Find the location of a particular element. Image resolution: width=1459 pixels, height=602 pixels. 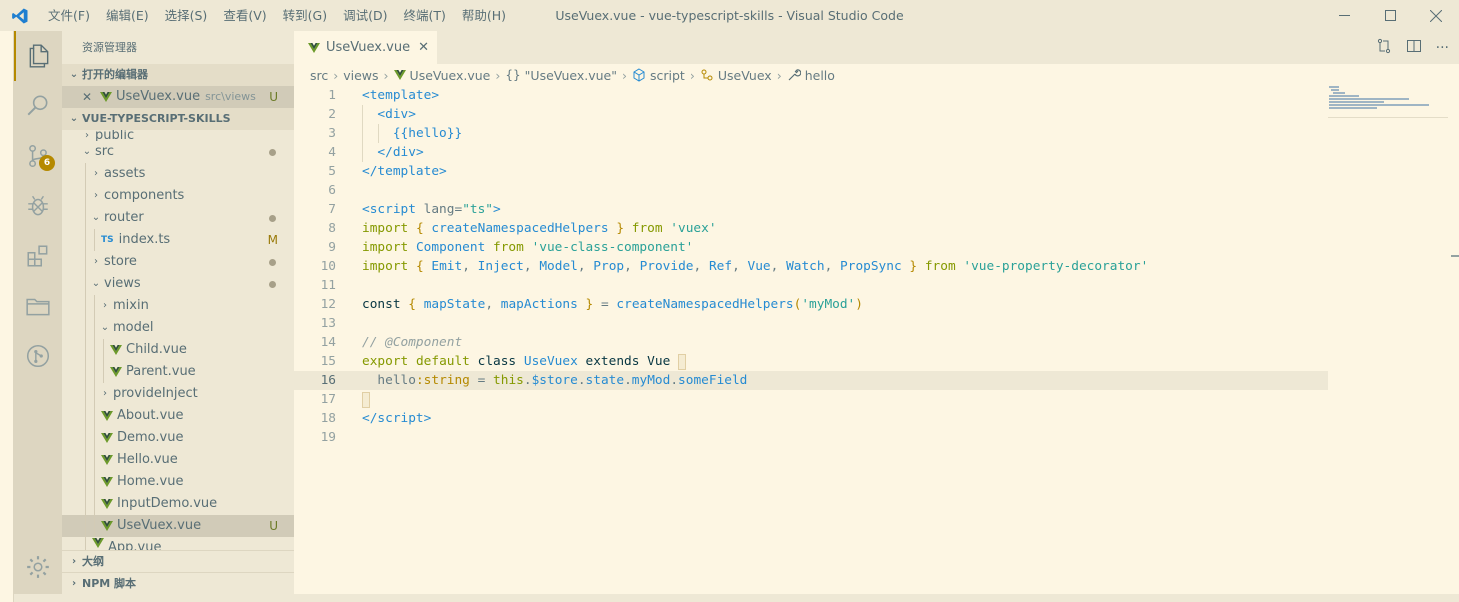

minimap is located at coordinates (1389, 106).